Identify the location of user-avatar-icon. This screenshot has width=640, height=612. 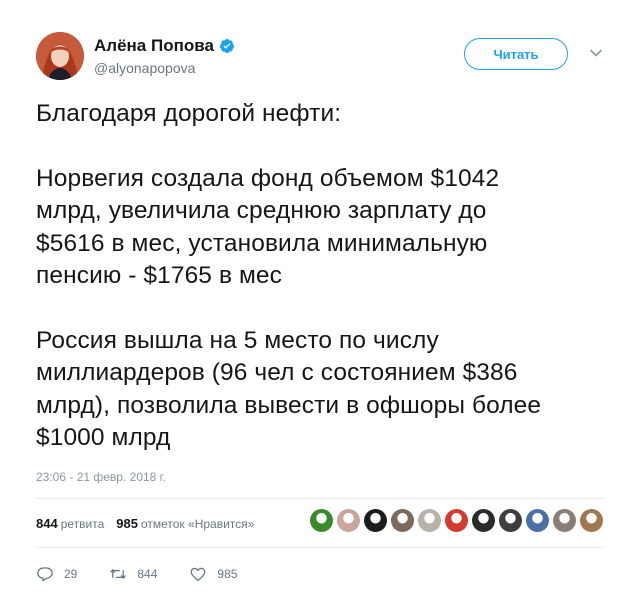
(60, 56).